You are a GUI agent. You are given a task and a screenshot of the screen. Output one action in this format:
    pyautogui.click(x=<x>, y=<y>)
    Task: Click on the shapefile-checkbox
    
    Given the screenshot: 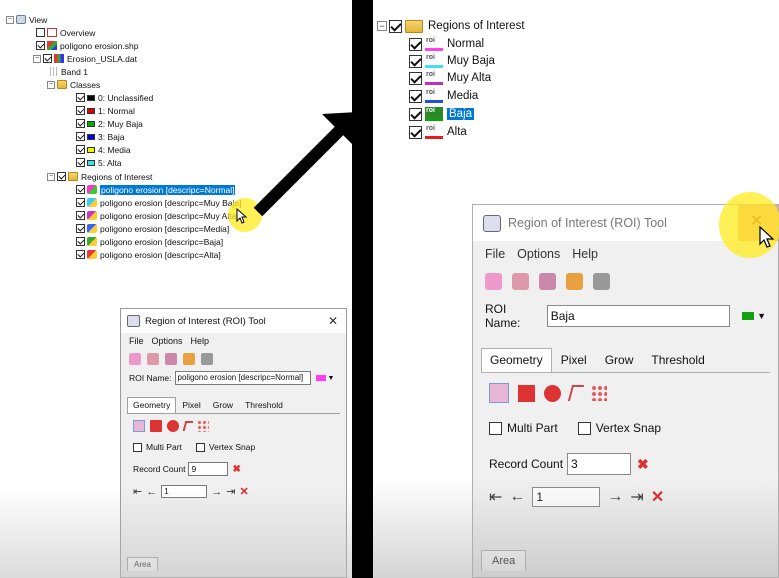 What is the action you would take?
    pyautogui.click(x=40, y=45)
    